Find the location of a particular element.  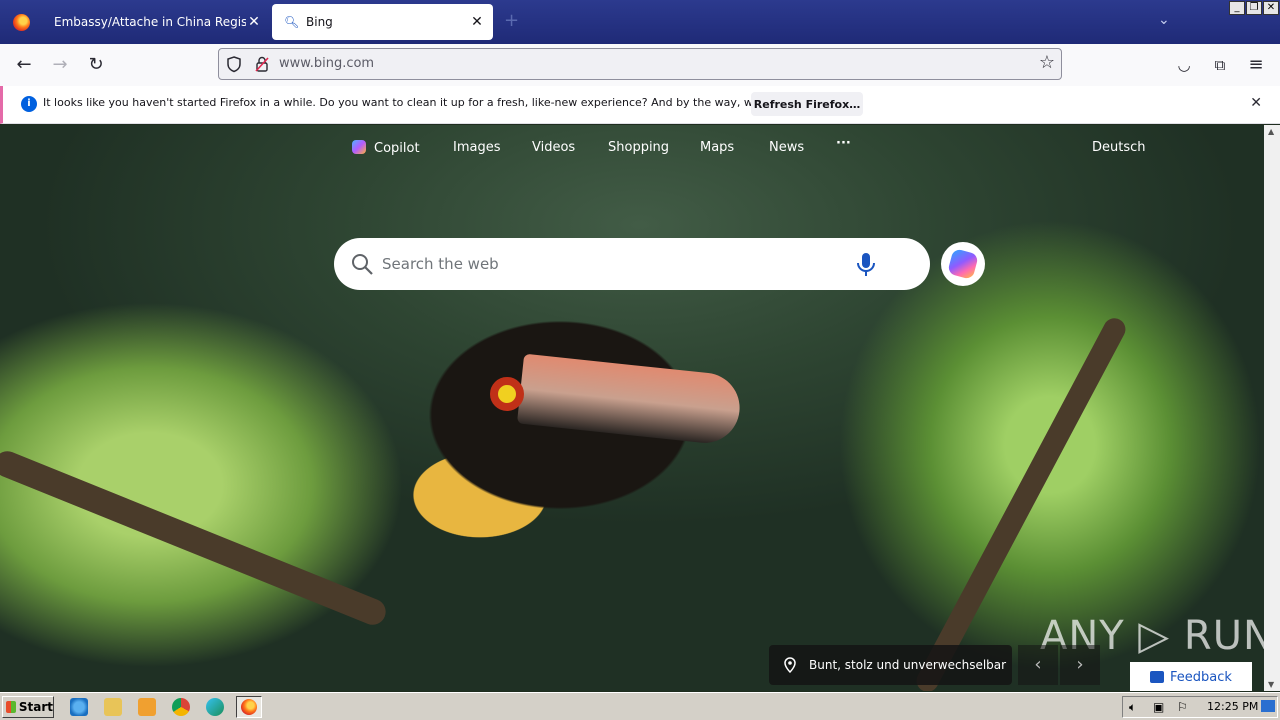

edge-icon is located at coordinates (215, 707).